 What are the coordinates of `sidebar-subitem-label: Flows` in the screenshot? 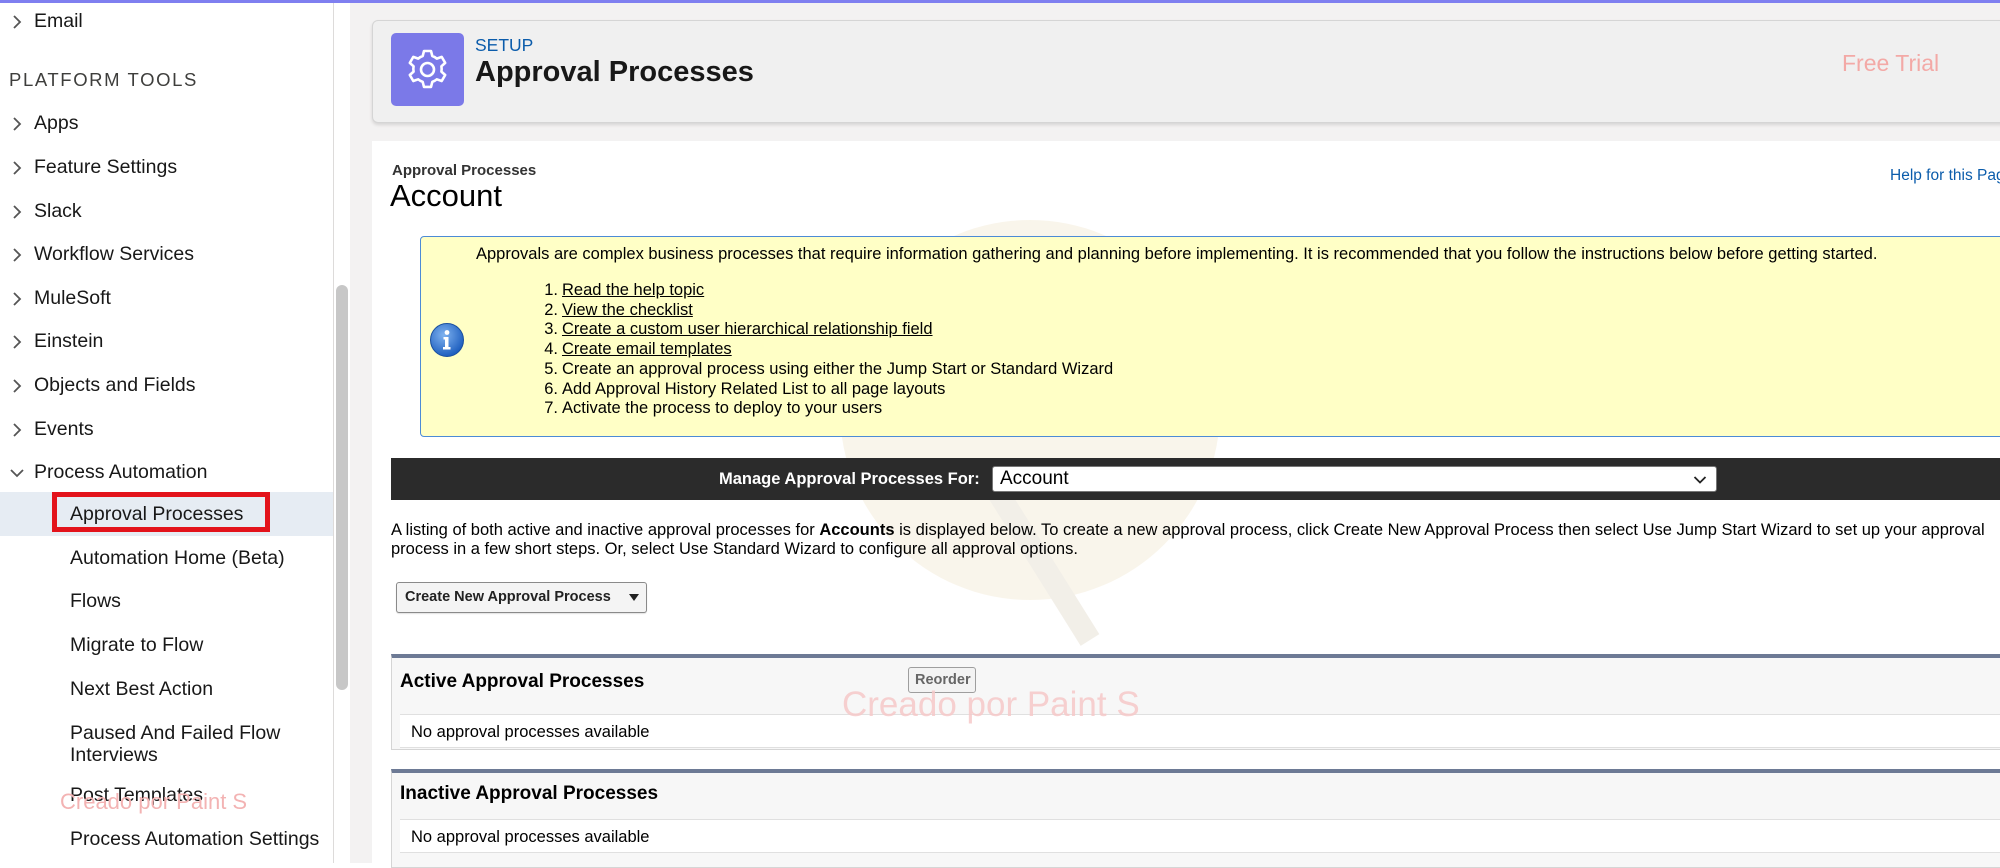 It's located at (95, 601).